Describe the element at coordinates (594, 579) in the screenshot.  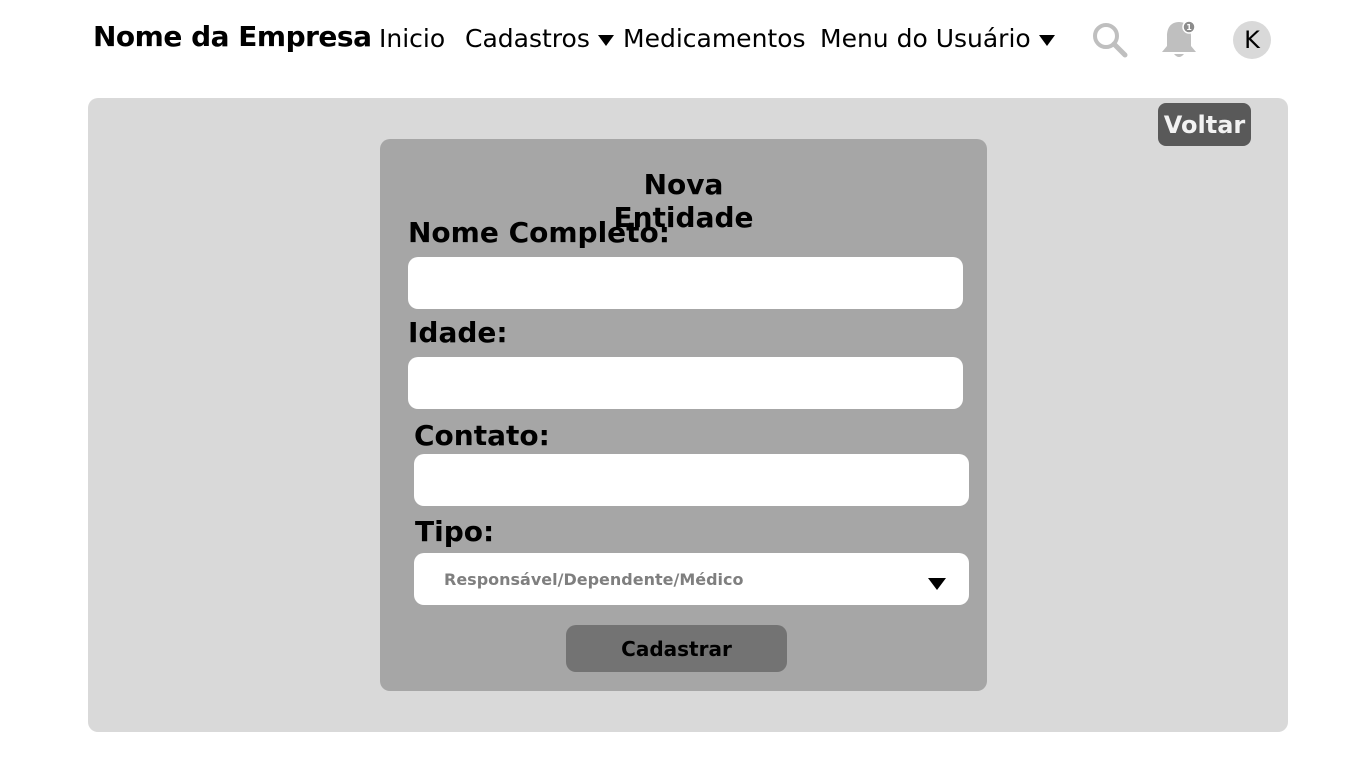
I see `tipo-selected-value: Responsável/Dependente/Médico` at that location.